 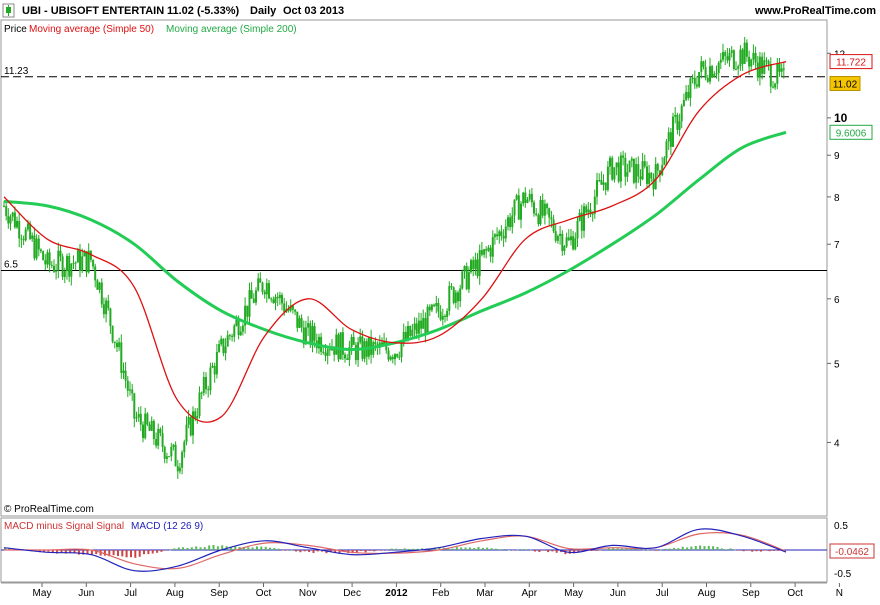 I want to click on time-tick-label: 2012, so click(x=396, y=593).